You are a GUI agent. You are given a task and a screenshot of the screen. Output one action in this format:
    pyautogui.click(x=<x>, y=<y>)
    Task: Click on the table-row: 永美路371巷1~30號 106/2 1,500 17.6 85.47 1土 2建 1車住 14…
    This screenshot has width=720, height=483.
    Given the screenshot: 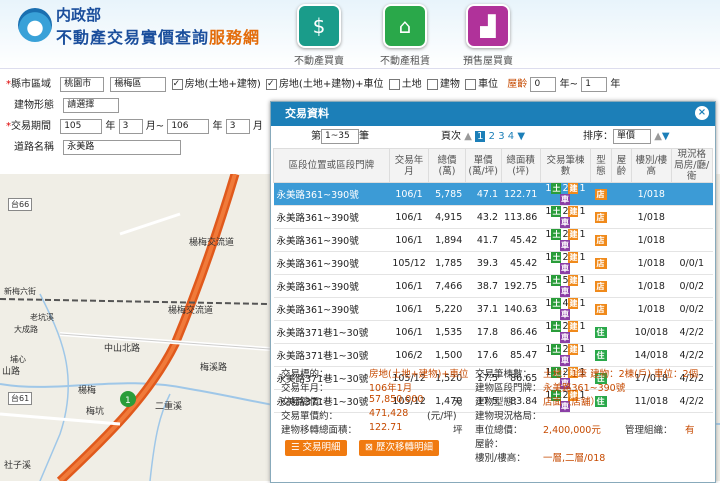 What is the action you would take?
    pyautogui.click(x=493, y=355)
    